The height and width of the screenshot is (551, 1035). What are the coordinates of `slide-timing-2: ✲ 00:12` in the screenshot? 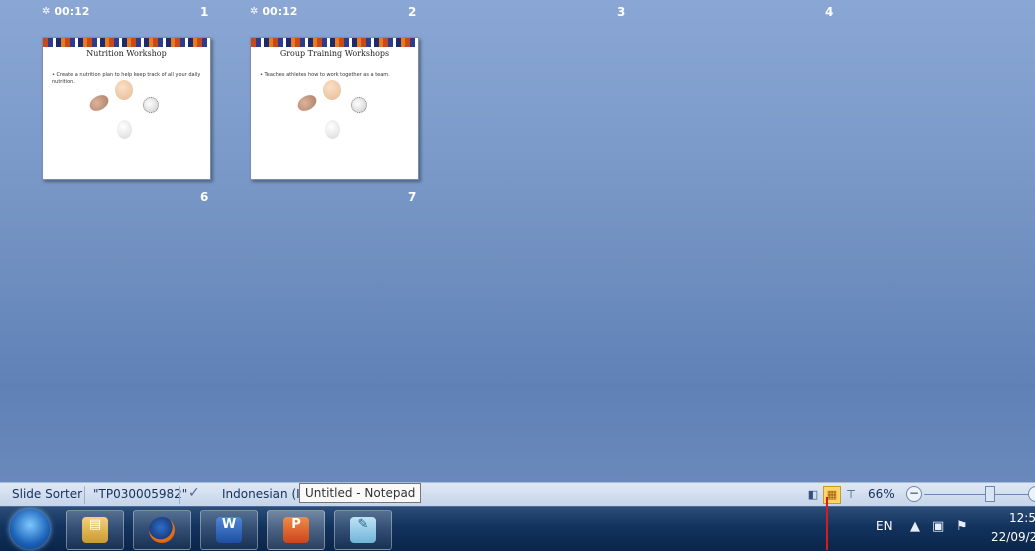 It's located at (273, 11).